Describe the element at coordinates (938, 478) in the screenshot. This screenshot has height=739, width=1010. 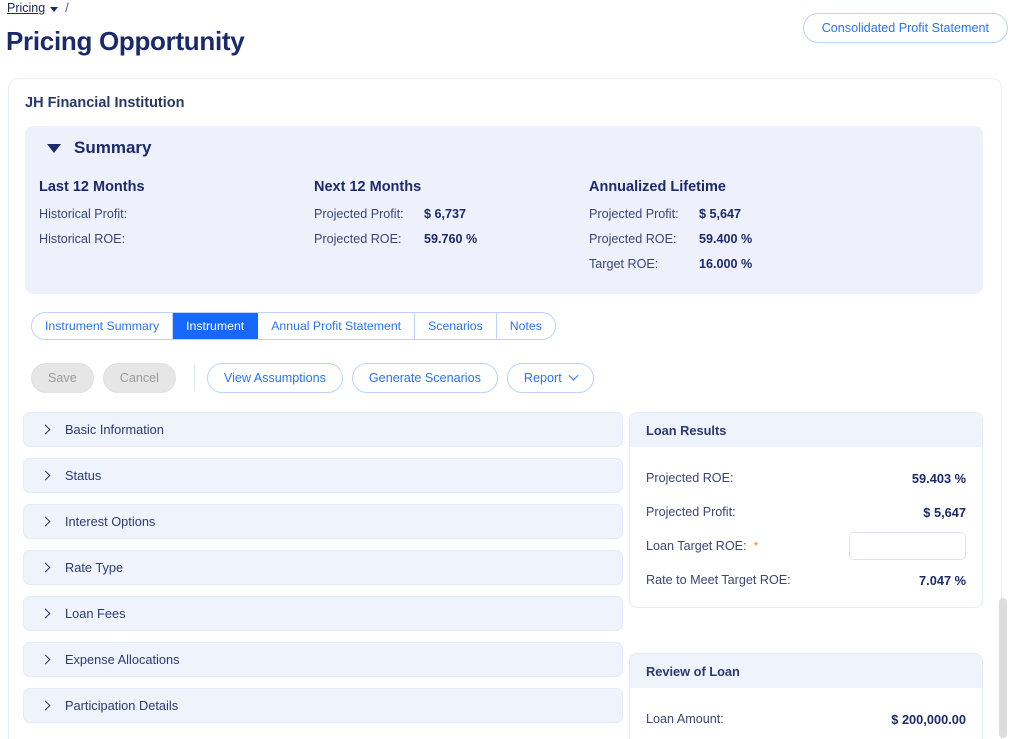
I see `loan-results-projected-roe-value: 59.403 %` at that location.